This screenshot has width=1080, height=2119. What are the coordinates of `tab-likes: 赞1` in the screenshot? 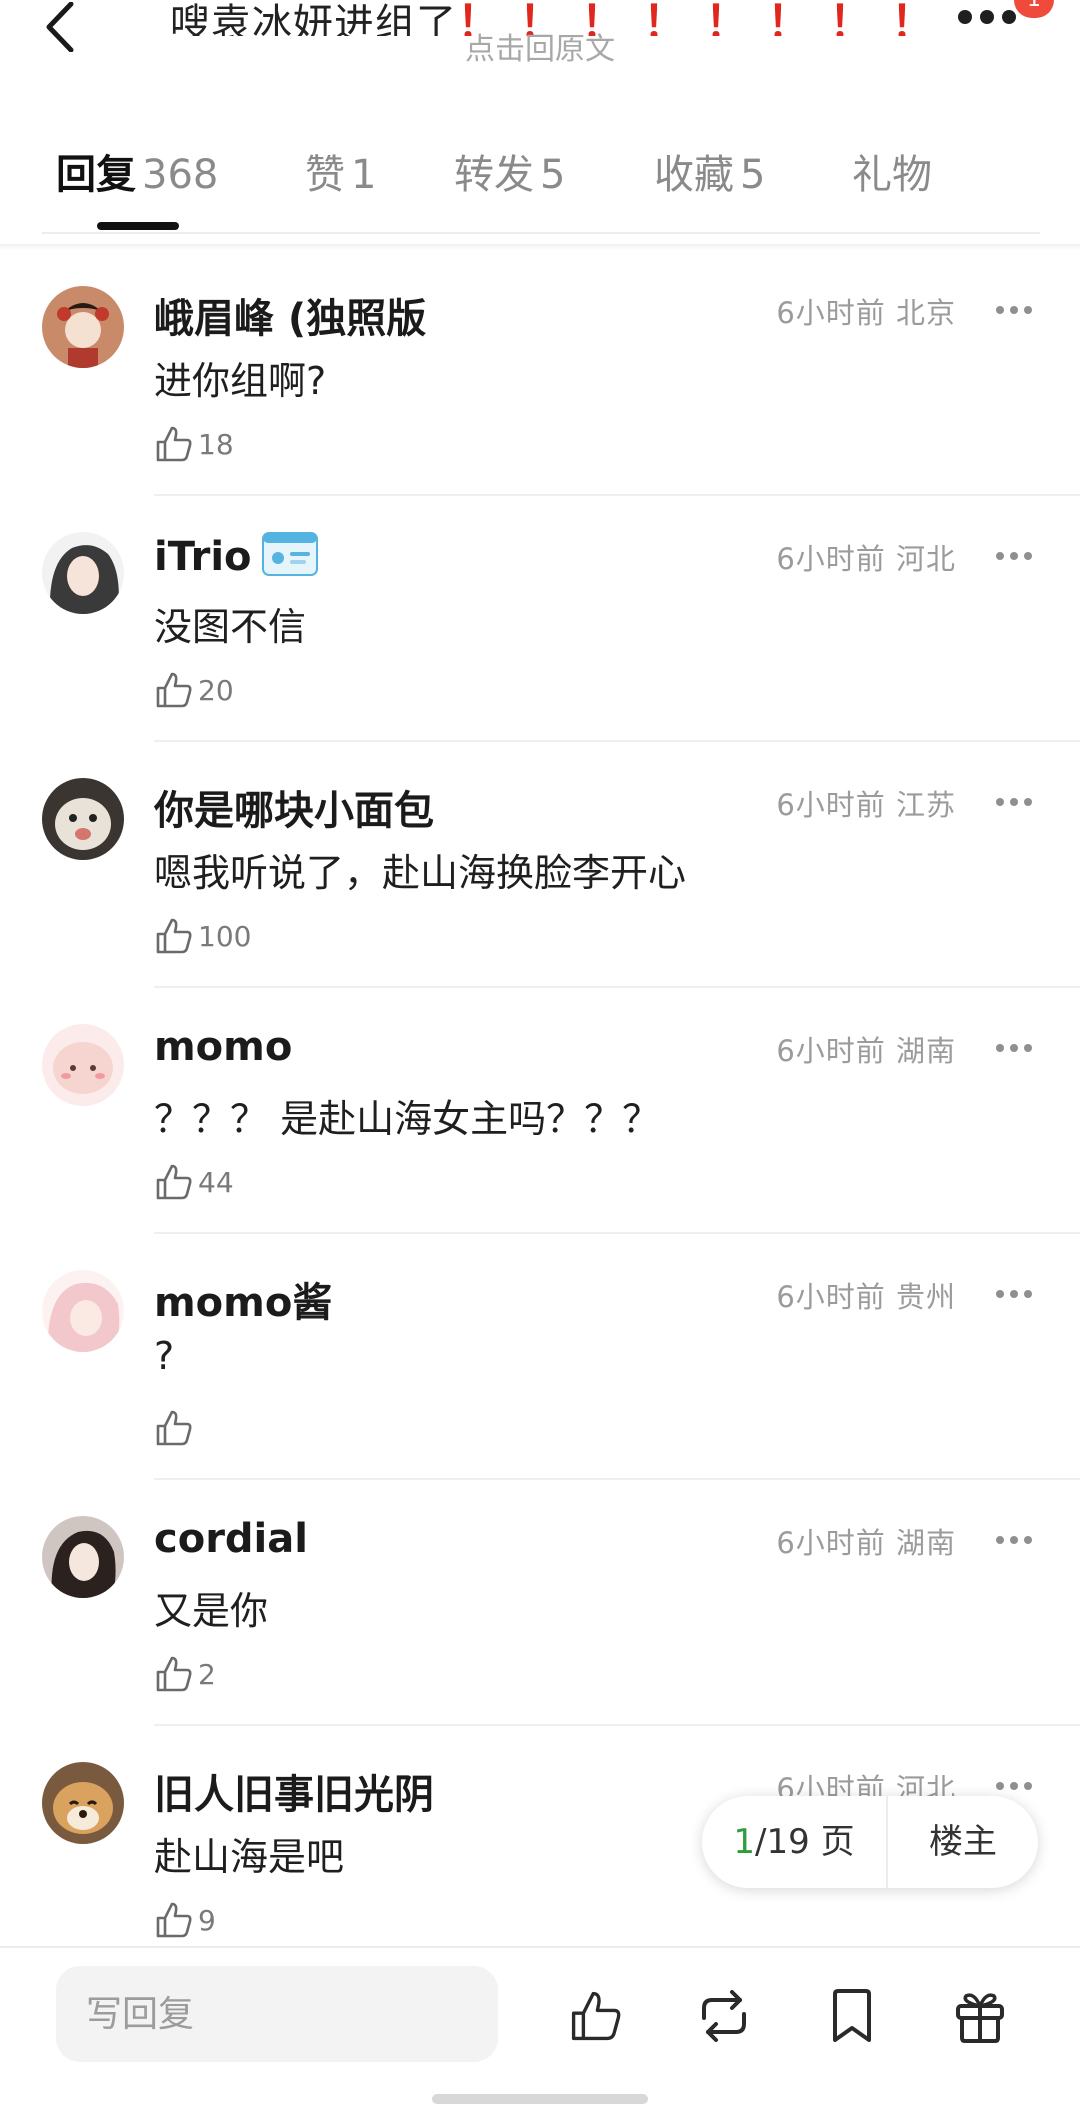 It's located at (340, 171).